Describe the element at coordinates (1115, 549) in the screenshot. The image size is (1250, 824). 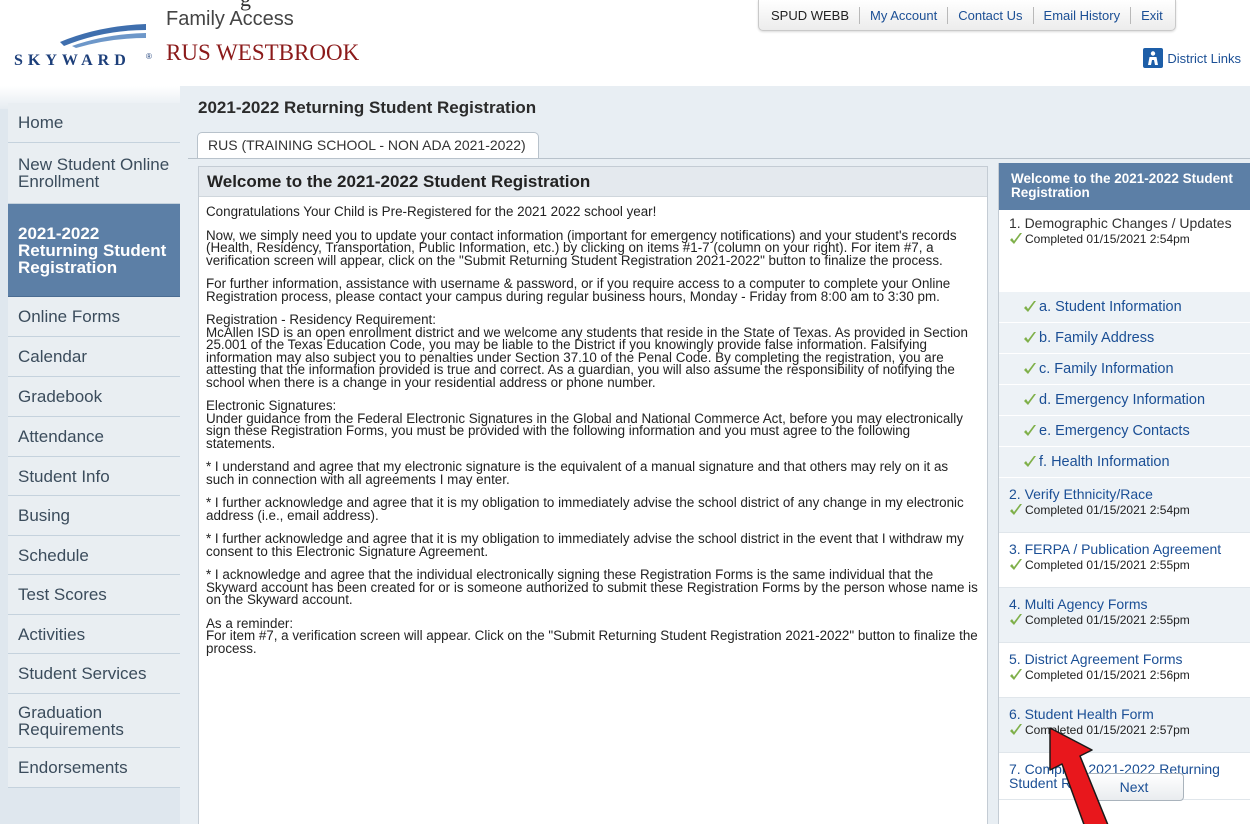
I see `step-title: 3. FERPA / Publication Agreement` at that location.